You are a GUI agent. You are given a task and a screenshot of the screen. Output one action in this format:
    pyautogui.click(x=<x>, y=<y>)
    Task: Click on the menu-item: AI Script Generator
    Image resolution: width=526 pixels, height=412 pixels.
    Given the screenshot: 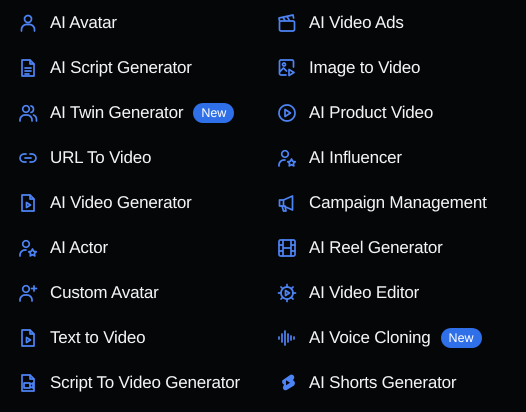 What is the action you would take?
    pyautogui.click(x=121, y=68)
    